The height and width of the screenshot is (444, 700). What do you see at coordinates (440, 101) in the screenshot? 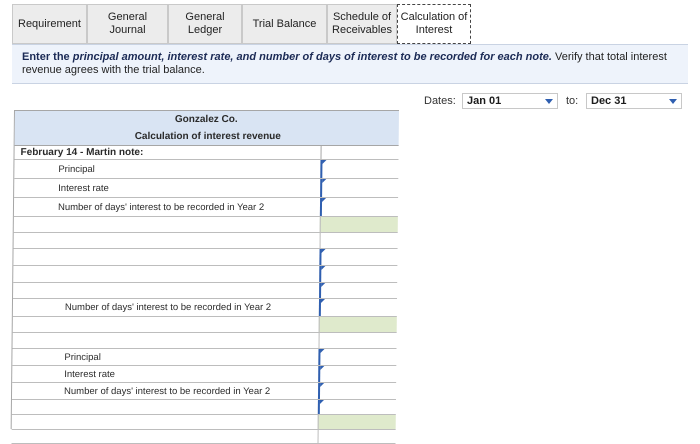
I see `dates-label: Dates:` at bounding box center [440, 101].